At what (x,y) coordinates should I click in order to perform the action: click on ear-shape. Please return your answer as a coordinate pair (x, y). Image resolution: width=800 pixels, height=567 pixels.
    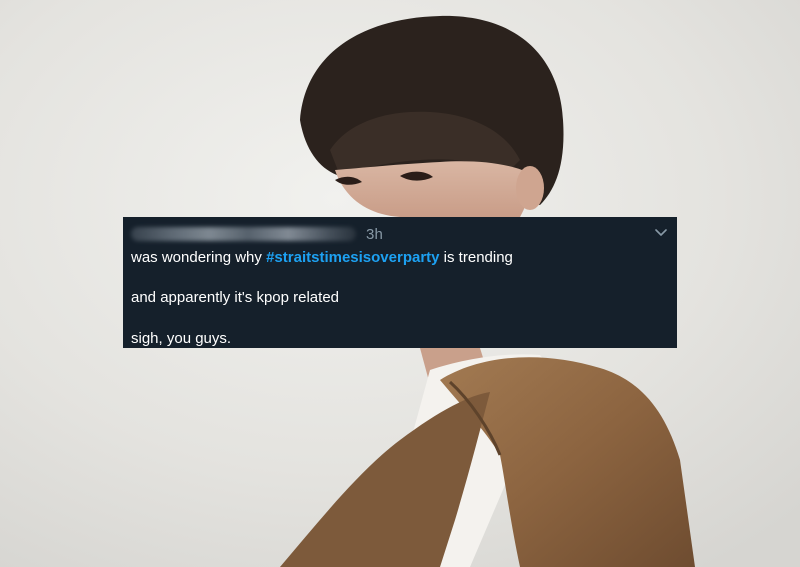
    Looking at the image, I should click on (530, 188).